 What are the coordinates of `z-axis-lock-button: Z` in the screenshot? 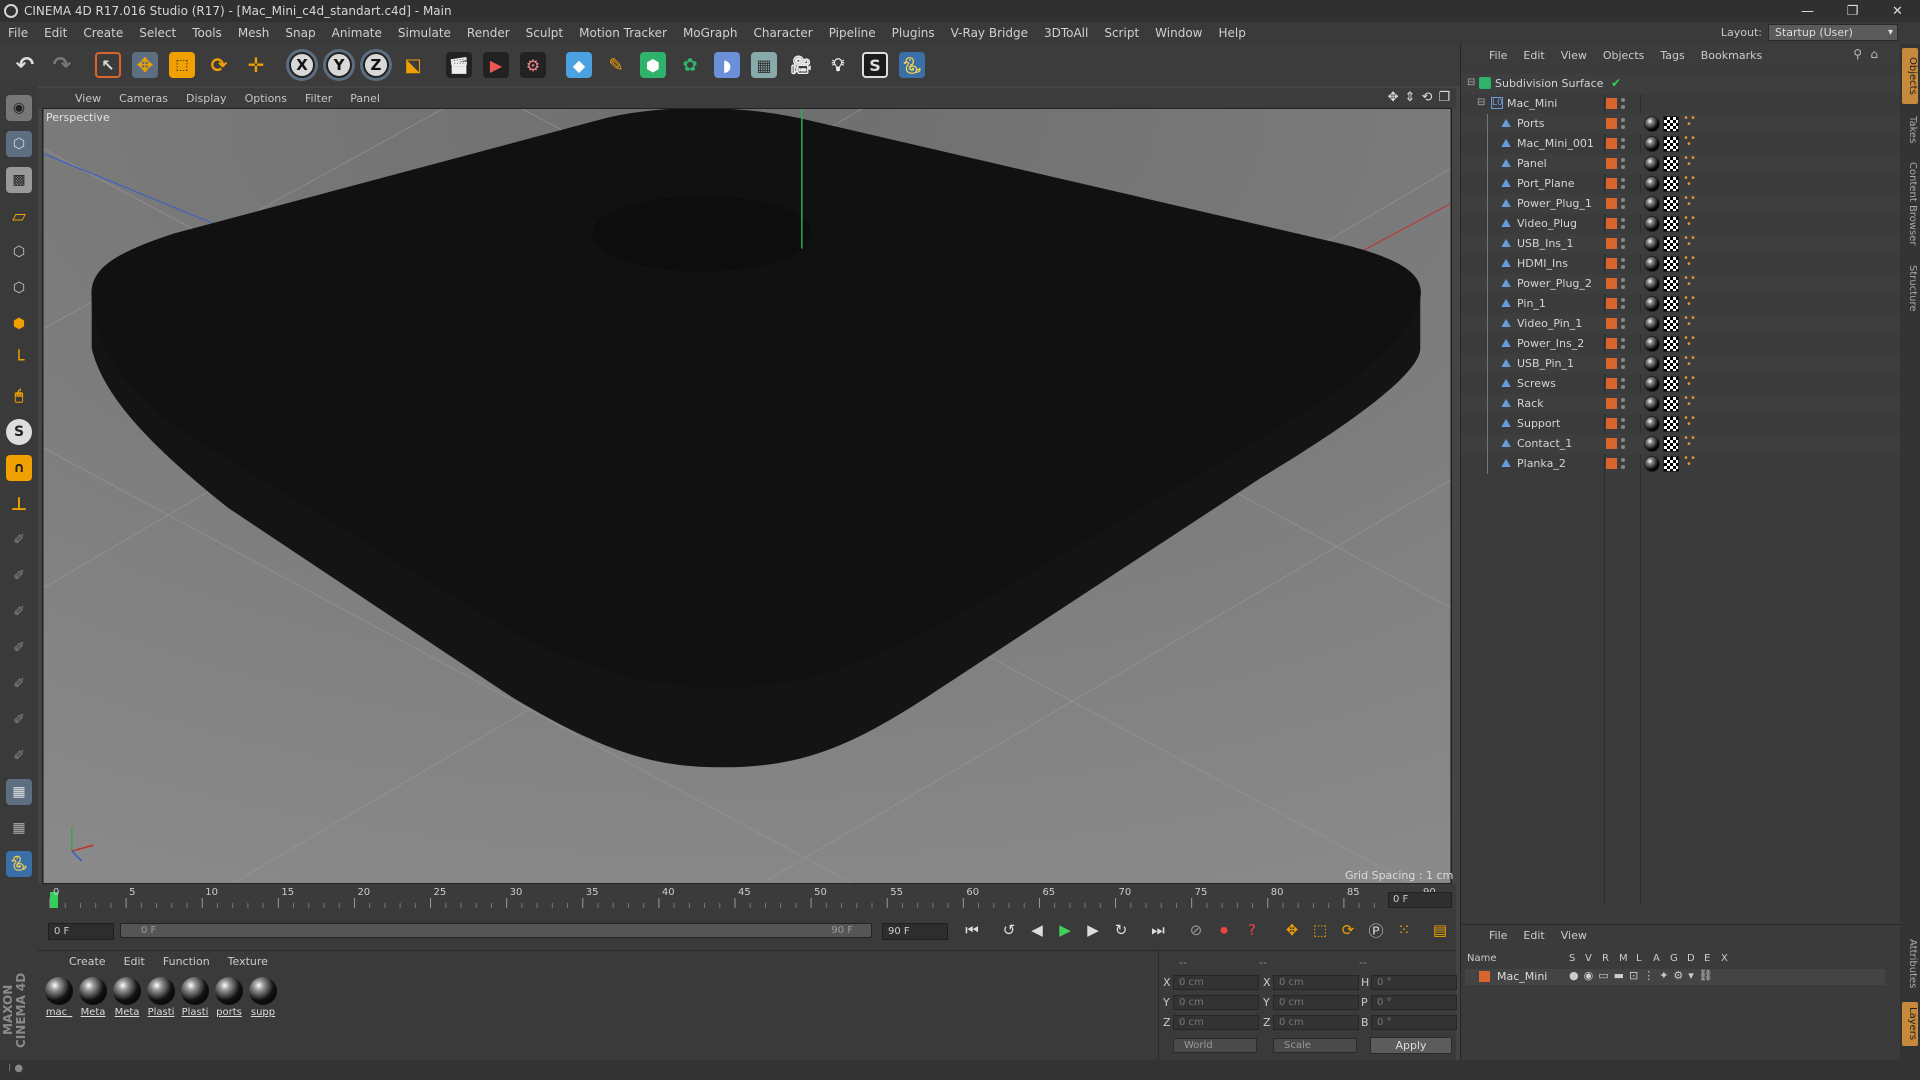 It's located at (376, 65).